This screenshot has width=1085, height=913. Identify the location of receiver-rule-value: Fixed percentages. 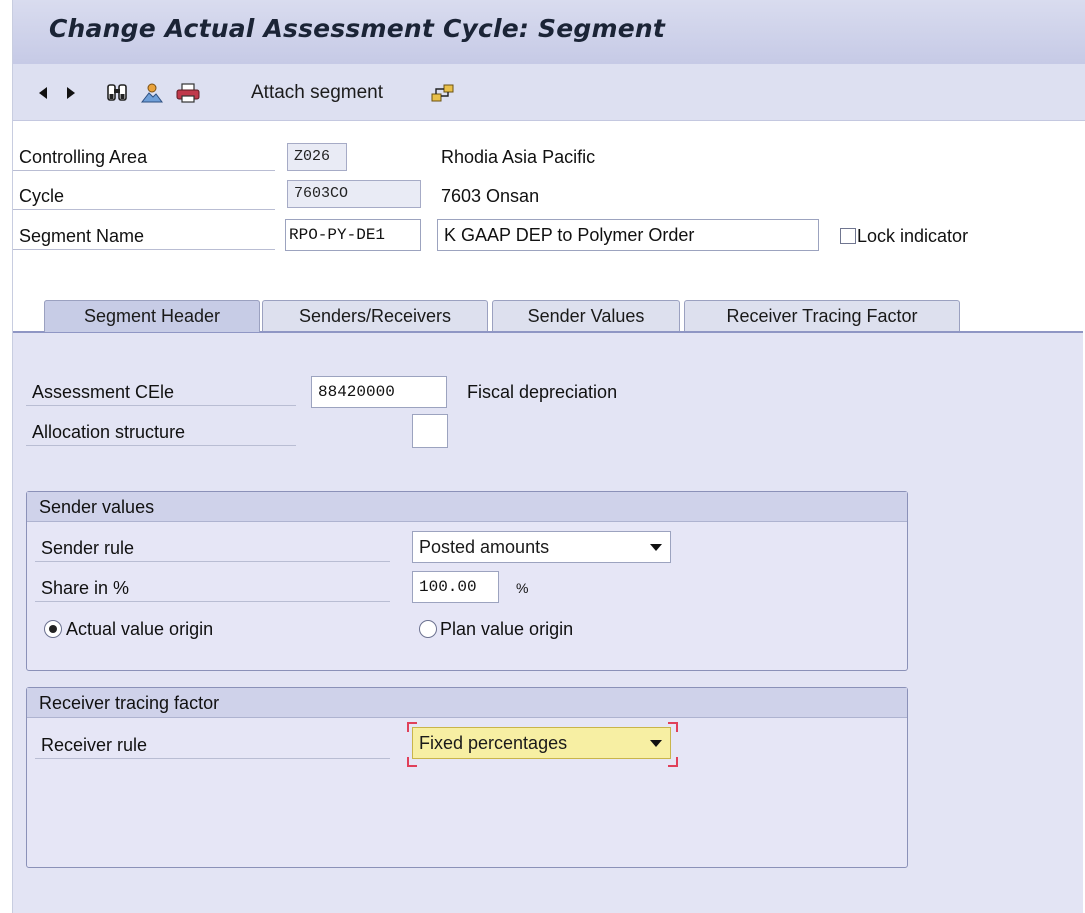
(493, 743).